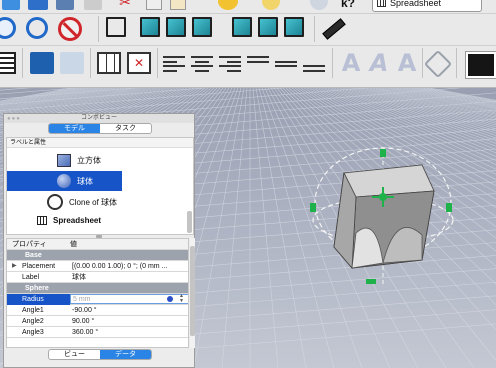  I want to click on zoom-selection-icon, so click(37, 28).